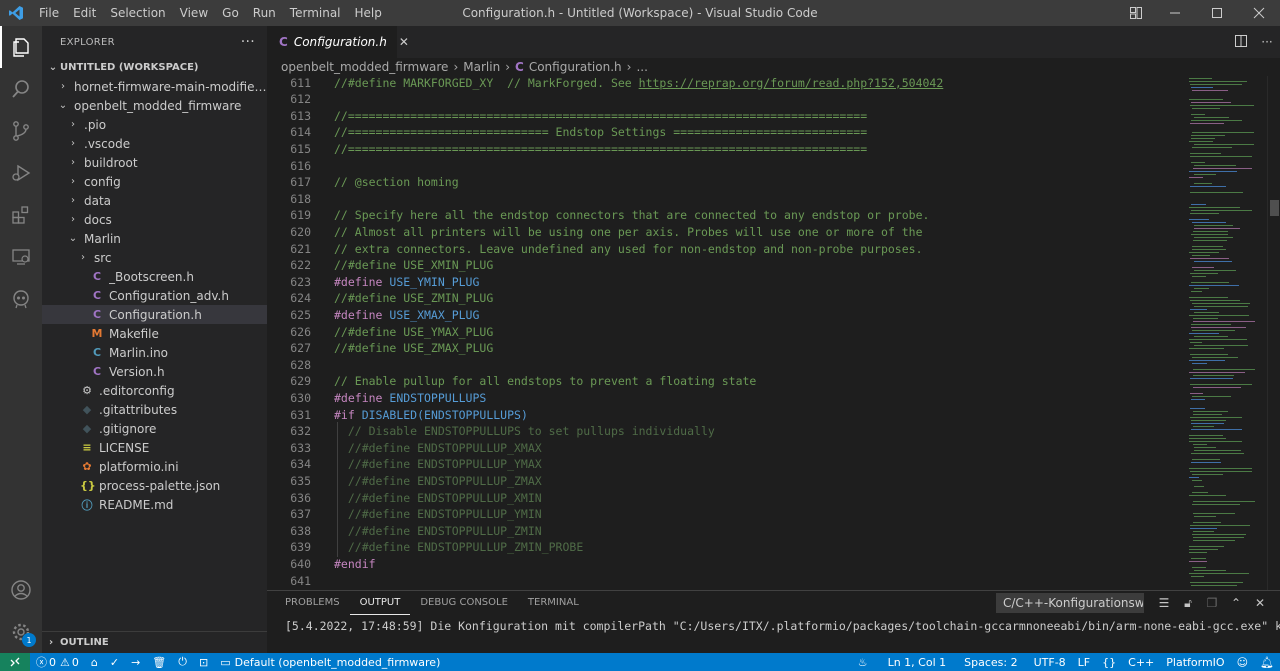 This screenshot has height=671, width=1280. I want to click on menu-edit: Edit, so click(84, 13).